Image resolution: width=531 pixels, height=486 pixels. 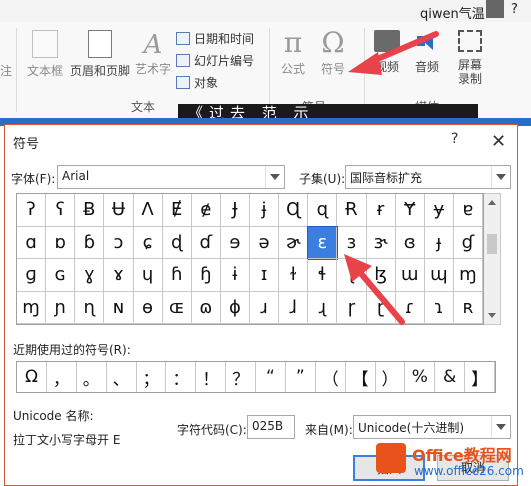 I want to click on scroll-up-icon, so click(x=492, y=202).